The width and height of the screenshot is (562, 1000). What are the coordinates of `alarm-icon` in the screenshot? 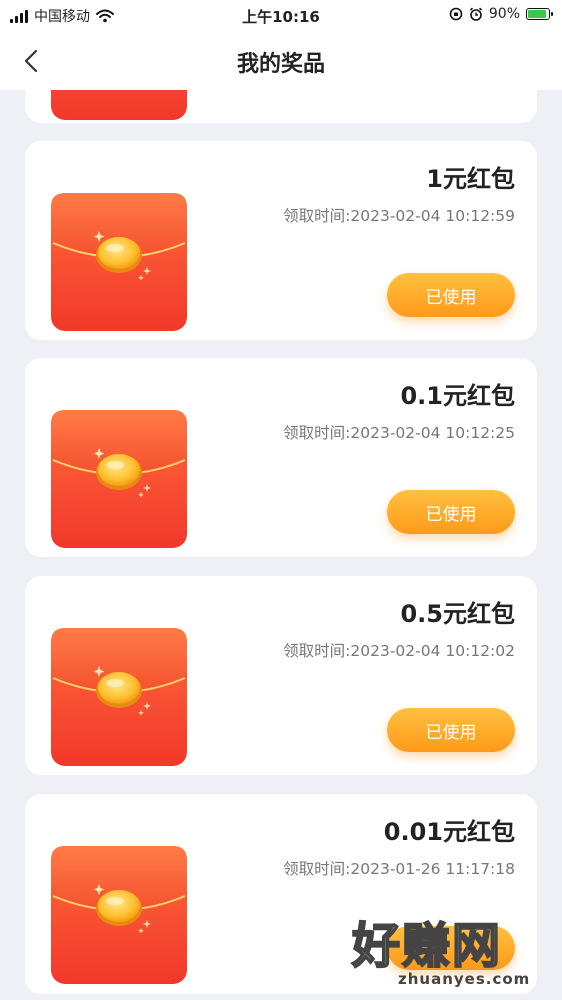 It's located at (475, 14).